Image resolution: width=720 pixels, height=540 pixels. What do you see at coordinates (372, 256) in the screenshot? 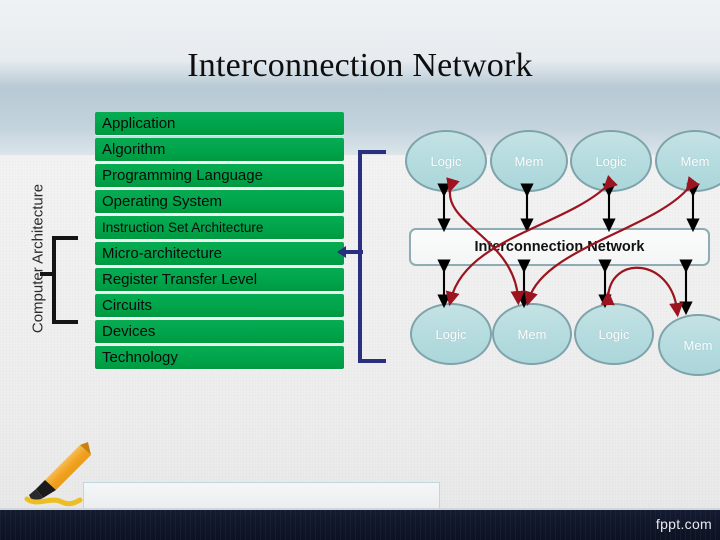
I see `diagram-link-brace` at bounding box center [372, 256].